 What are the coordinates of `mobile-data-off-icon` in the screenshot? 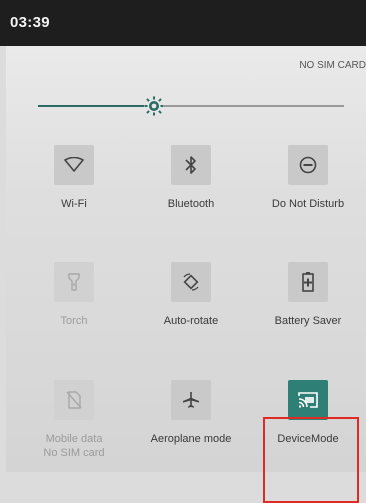 It's located at (74, 400).